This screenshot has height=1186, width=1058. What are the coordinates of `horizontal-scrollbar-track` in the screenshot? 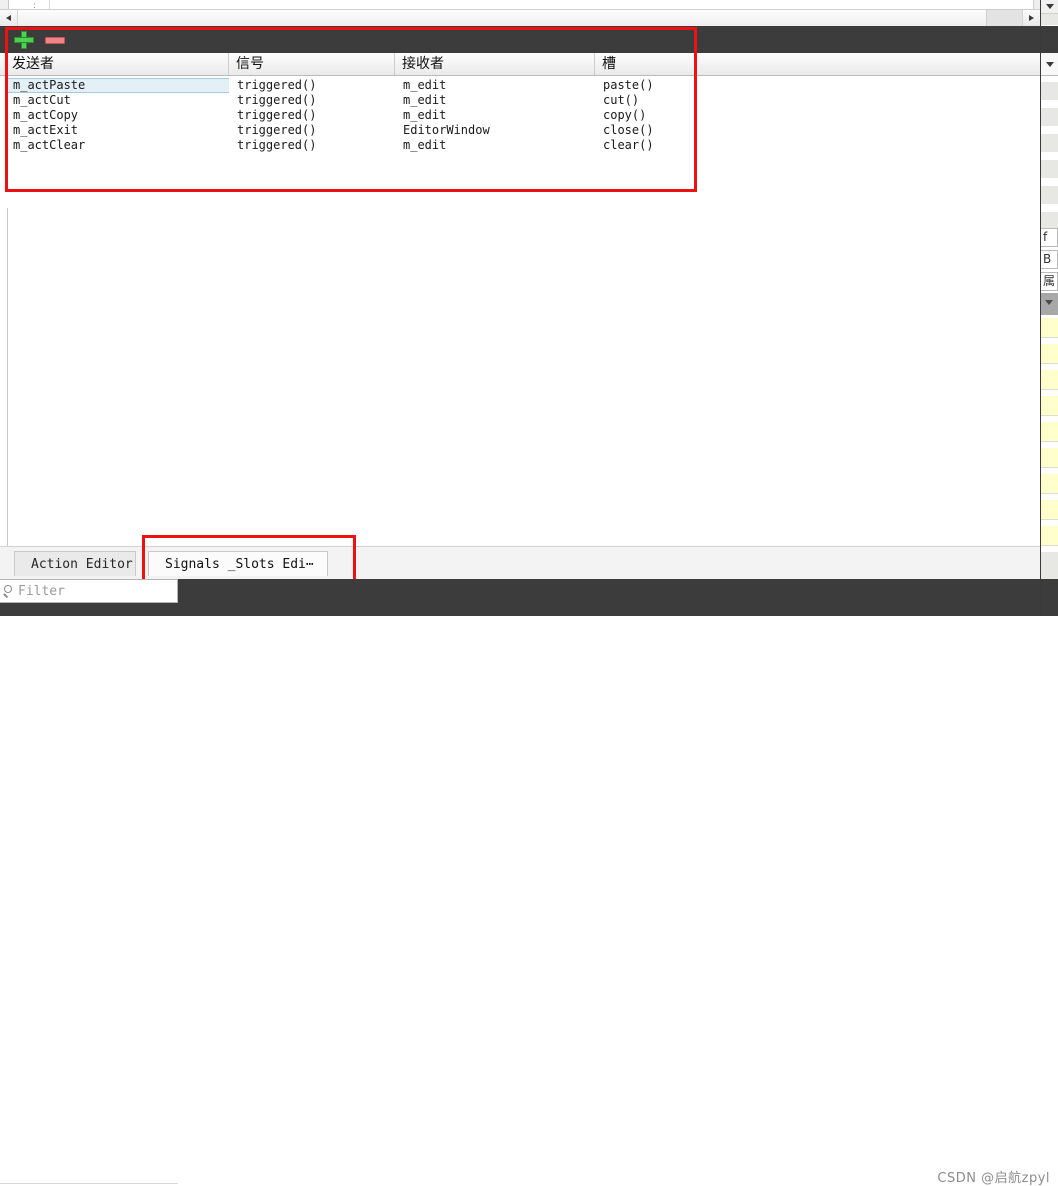 It's located at (1004, 18).